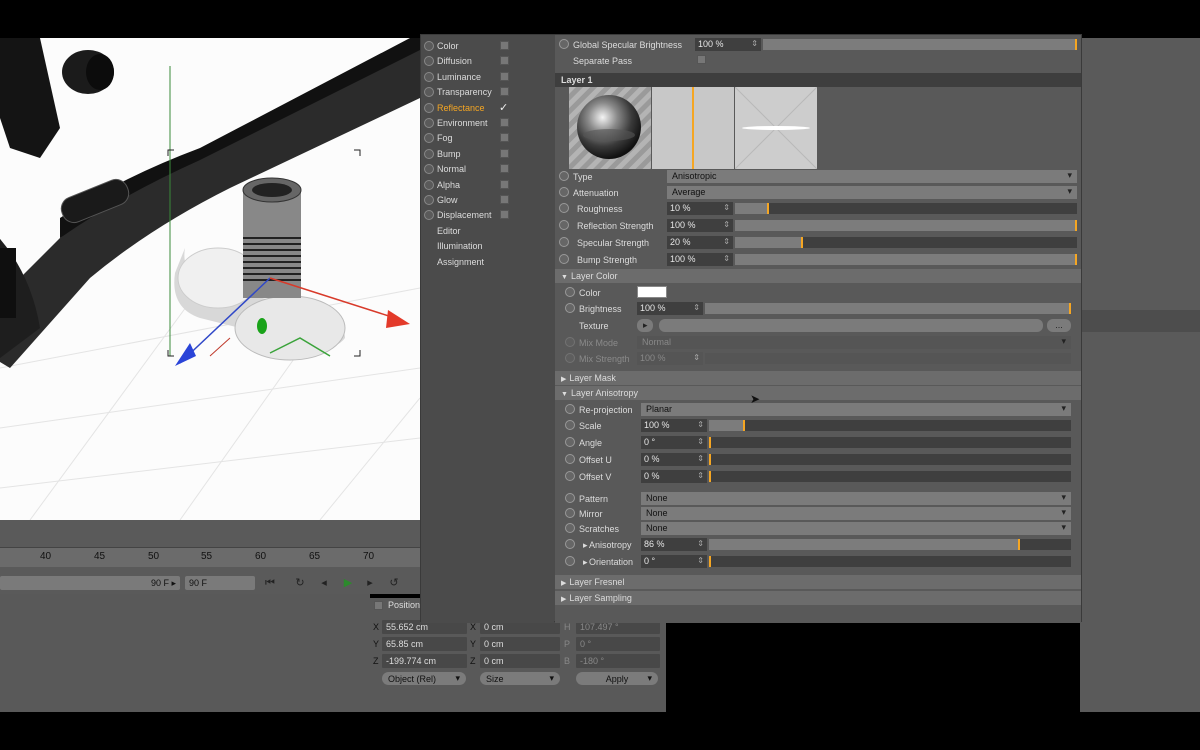 The height and width of the screenshot is (750, 1200). I want to click on channel-fog: Fog, so click(487, 138).